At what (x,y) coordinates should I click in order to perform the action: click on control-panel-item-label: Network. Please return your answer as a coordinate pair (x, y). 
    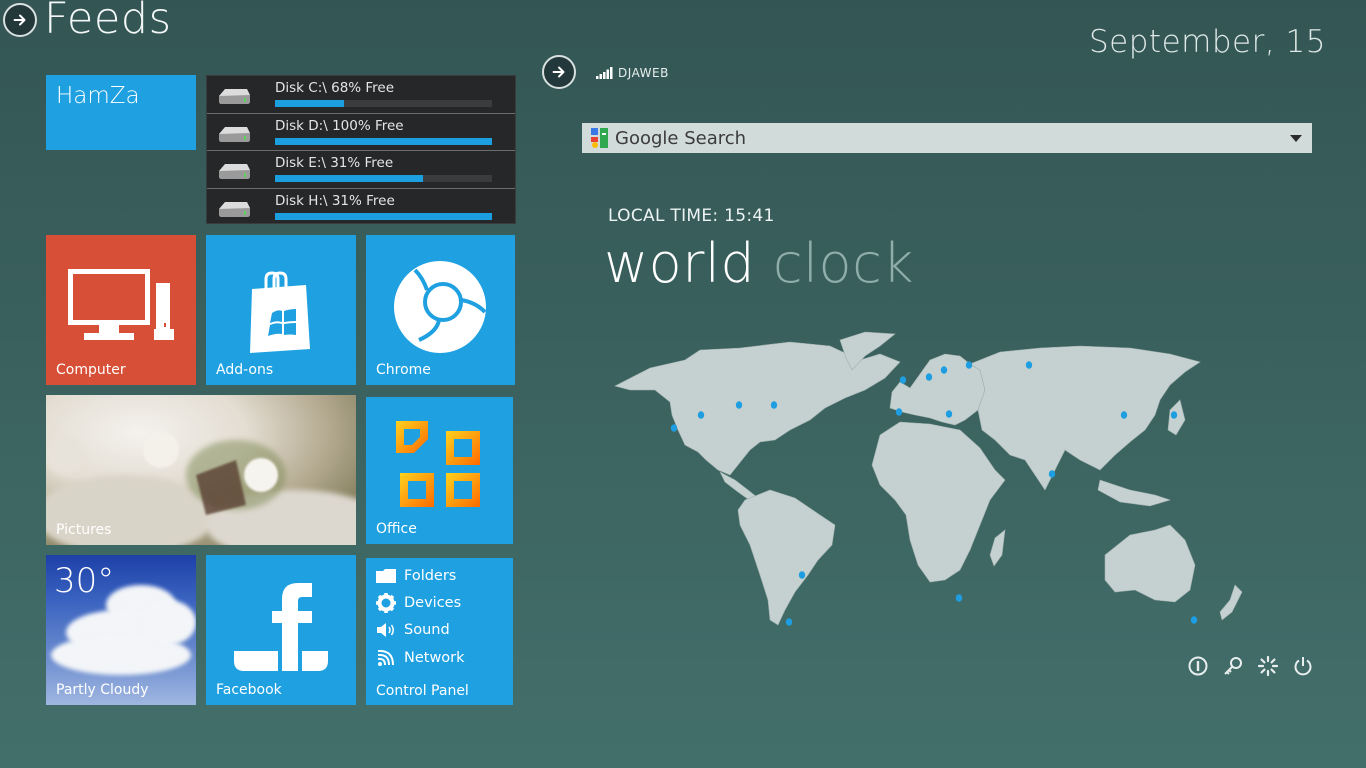
    Looking at the image, I should click on (434, 658).